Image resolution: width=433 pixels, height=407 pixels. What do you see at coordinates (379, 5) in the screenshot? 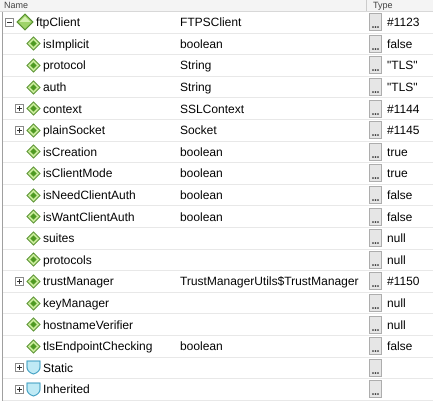
I see `column-header: Type` at bounding box center [379, 5].